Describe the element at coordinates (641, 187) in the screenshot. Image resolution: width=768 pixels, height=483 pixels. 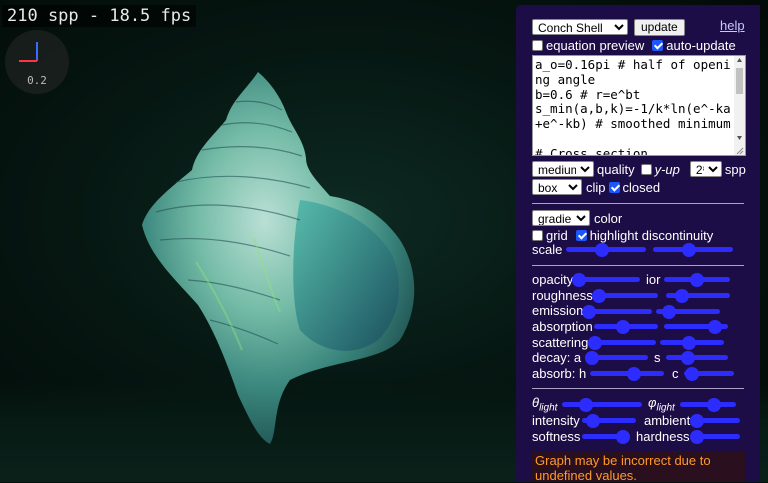
I see `closed-label: closed` at that location.